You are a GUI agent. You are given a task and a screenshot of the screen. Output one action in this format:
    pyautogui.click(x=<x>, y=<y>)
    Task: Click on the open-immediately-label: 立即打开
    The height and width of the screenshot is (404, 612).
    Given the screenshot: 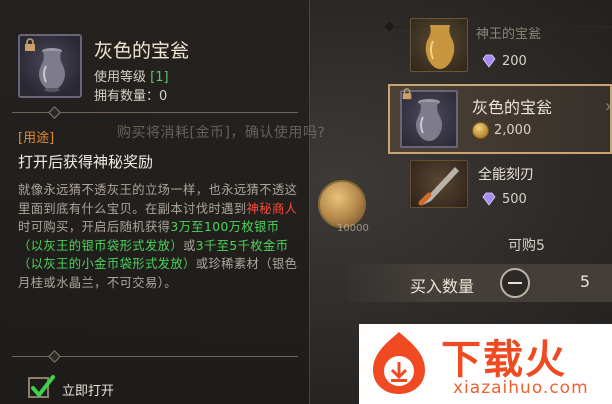 What is the action you would take?
    pyautogui.click(x=88, y=391)
    